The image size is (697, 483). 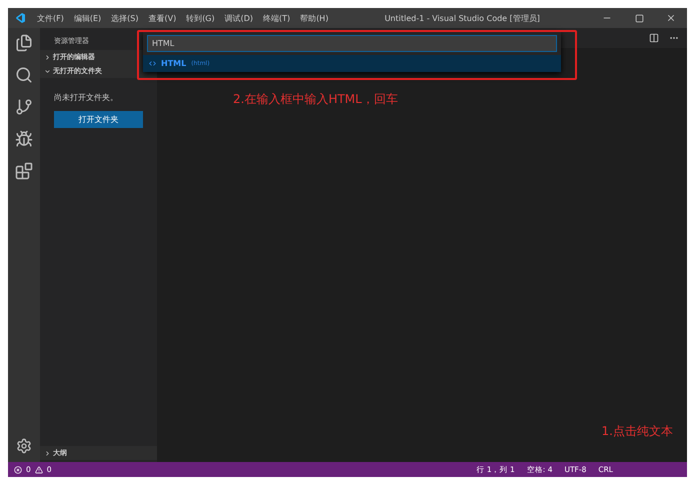 I want to click on warning-icon, so click(x=38, y=470).